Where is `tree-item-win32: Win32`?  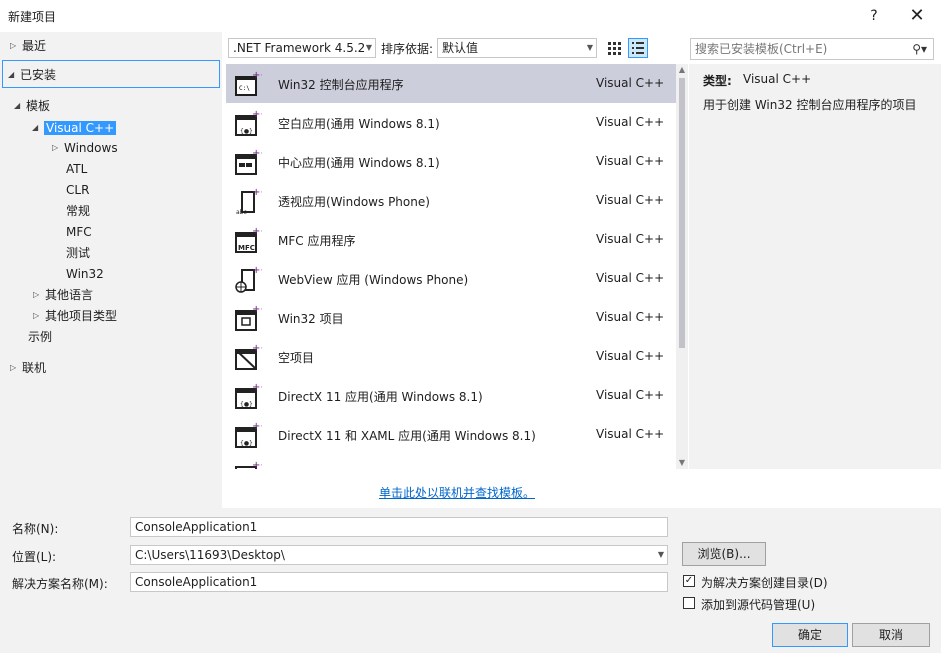
tree-item-win32: Win32 is located at coordinates (85, 274).